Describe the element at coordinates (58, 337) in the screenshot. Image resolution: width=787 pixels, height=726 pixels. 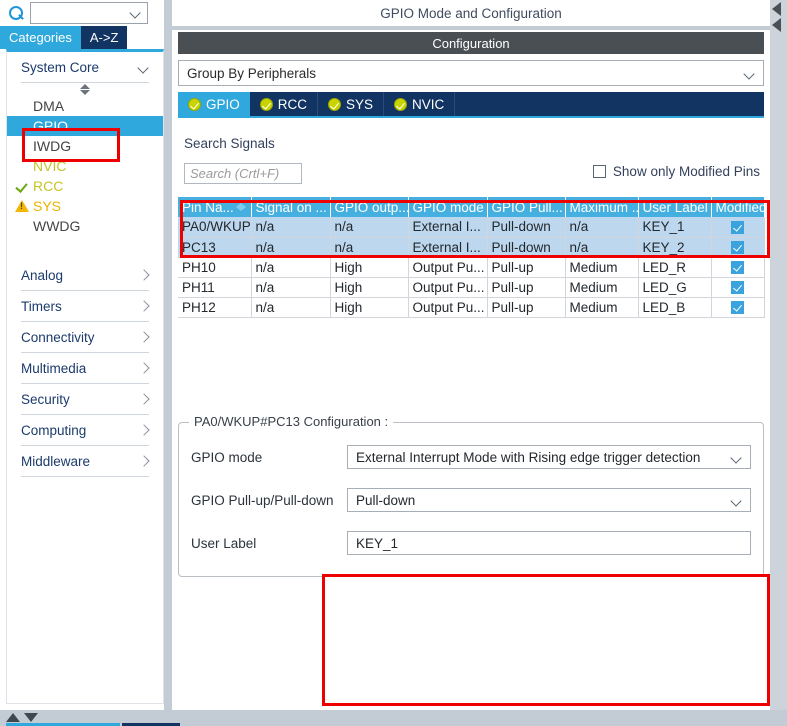
I see `sidebar-item-label: Connectivity` at that location.